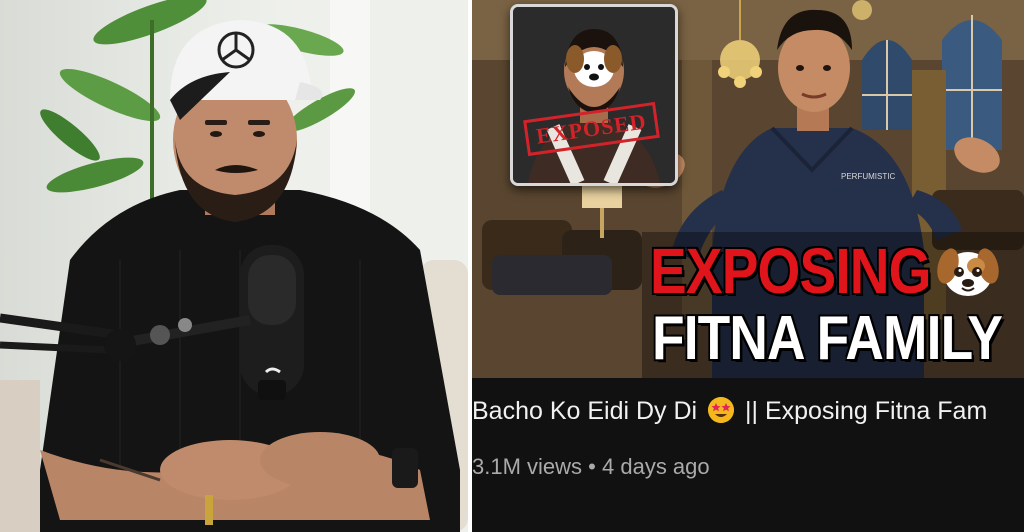  What do you see at coordinates (827, 338) in the screenshot?
I see `thumbnail-headline-line2: FITNA FAMILY` at bounding box center [827, 338].